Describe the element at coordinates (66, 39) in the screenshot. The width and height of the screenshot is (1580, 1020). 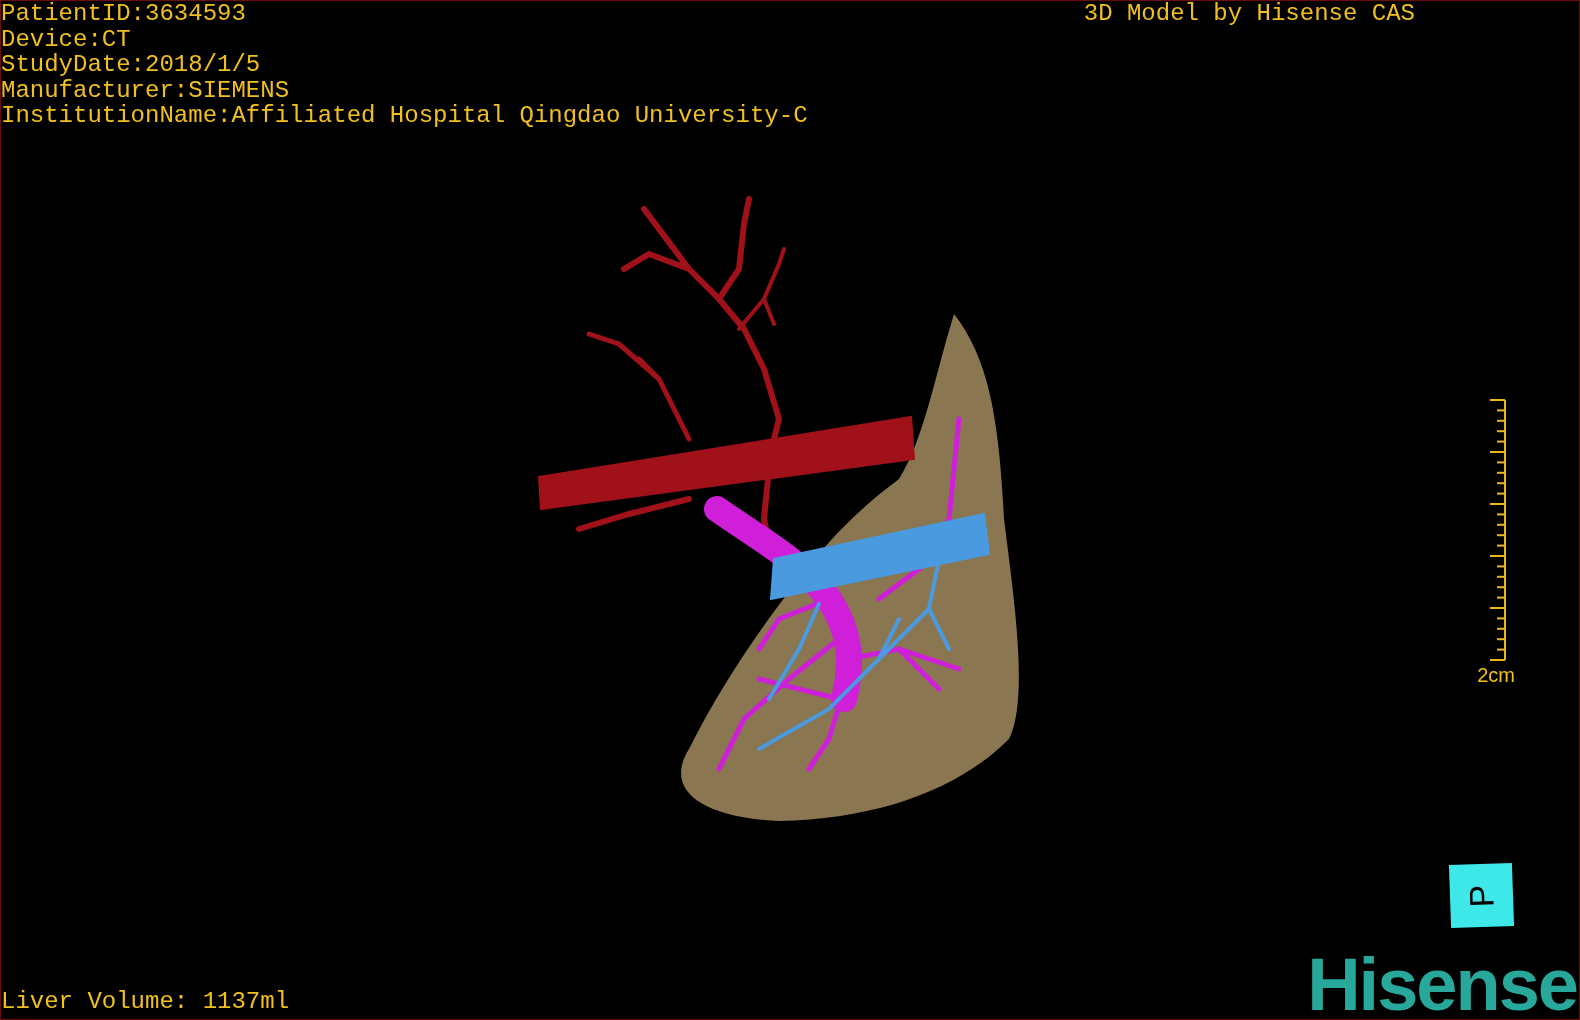
I see `patient-info-line: Device:CT` at that location.